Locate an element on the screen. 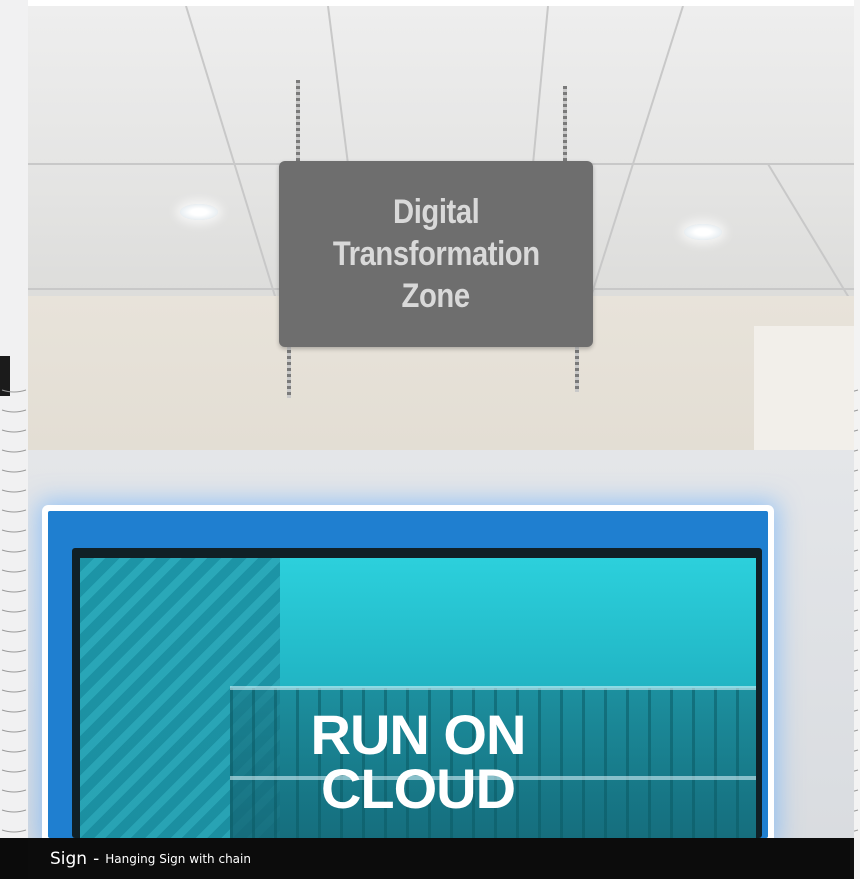 The width and height of the screenshot is (860, 879). sign-chain-bottom-right is located at coordinates (577, 368).